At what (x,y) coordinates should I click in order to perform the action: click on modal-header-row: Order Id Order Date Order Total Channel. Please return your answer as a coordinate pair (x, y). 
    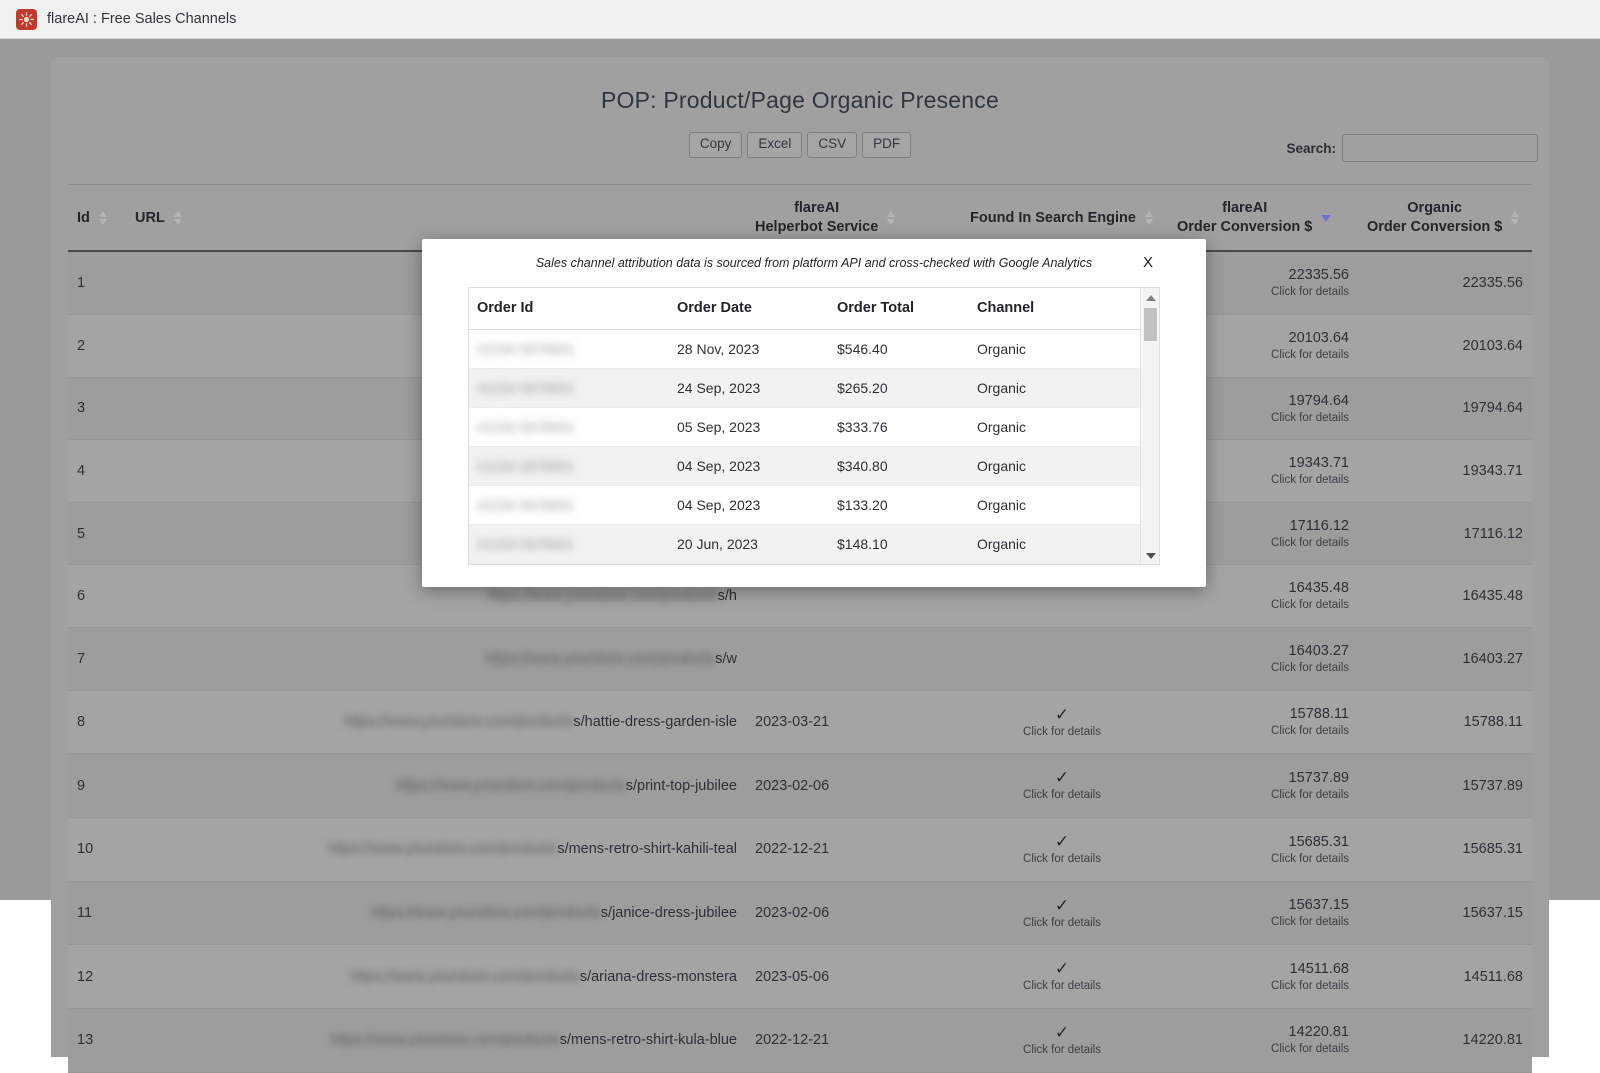
    Looking at the image, I should click on (805, 309).